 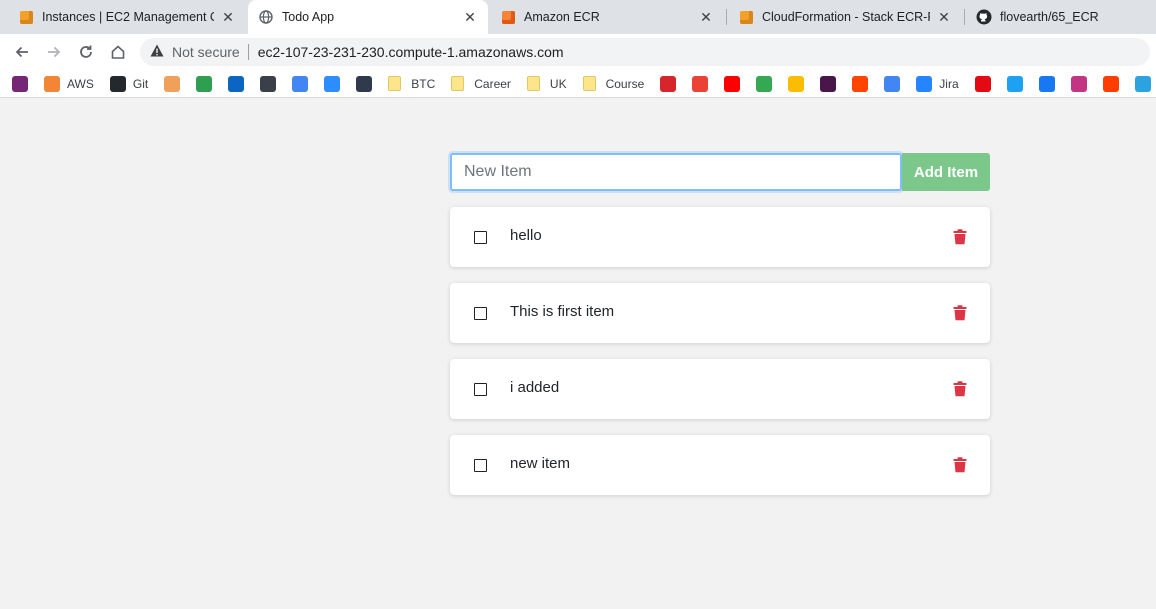 I want to click on bookmark-item: UK, so click(x=546, y=83).